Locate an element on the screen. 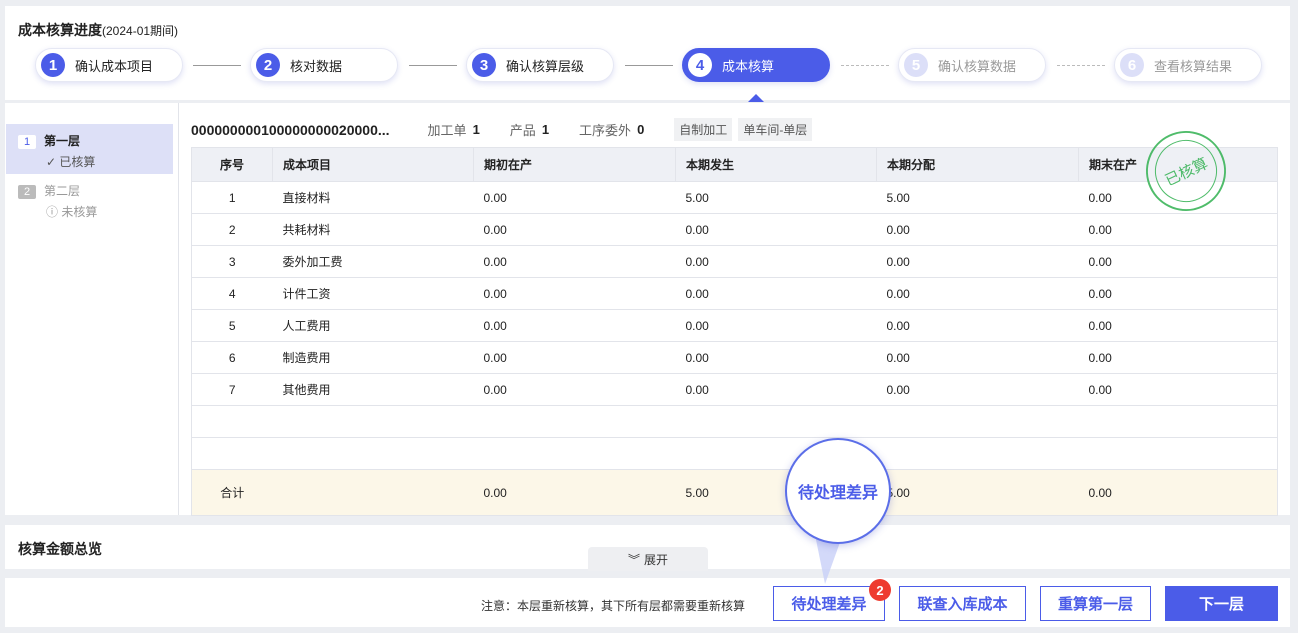 Image resolution: width=1298 pixels, height=633 pixels. table-row: 3 委外加工费 0.00 0.00 0.00 0.00 is located at coordinates (734, 261).